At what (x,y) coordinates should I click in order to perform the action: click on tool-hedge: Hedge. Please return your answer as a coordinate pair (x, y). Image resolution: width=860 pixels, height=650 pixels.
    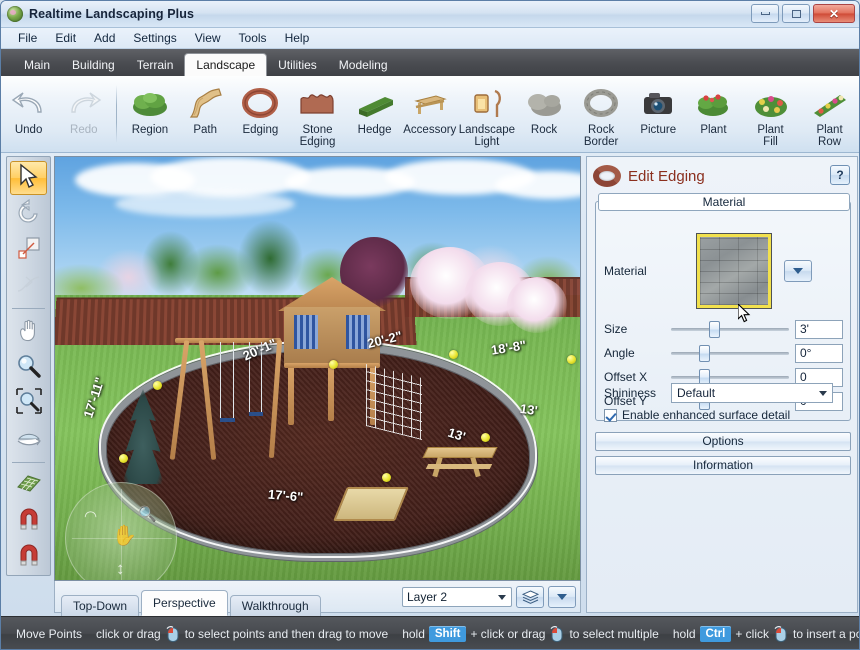
    Looking at the image, I should click on (374, 108).